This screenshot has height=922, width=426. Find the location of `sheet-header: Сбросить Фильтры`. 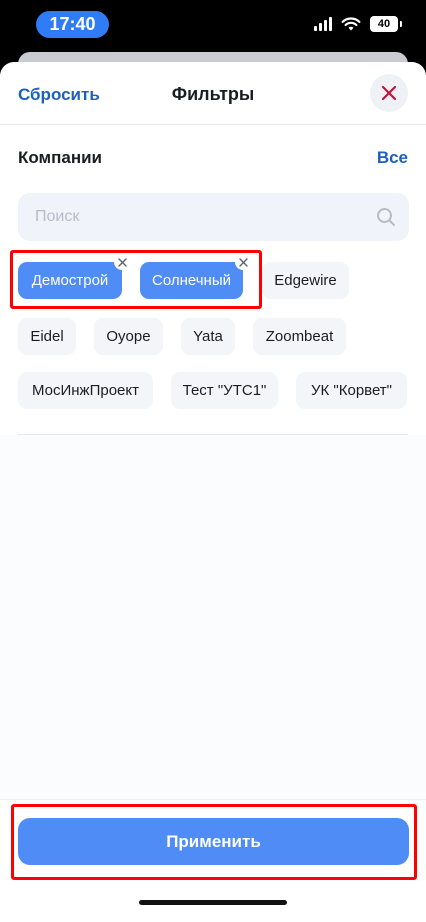

sheet-header: Сбросить Фильтры is located at coordinates (213, 93).